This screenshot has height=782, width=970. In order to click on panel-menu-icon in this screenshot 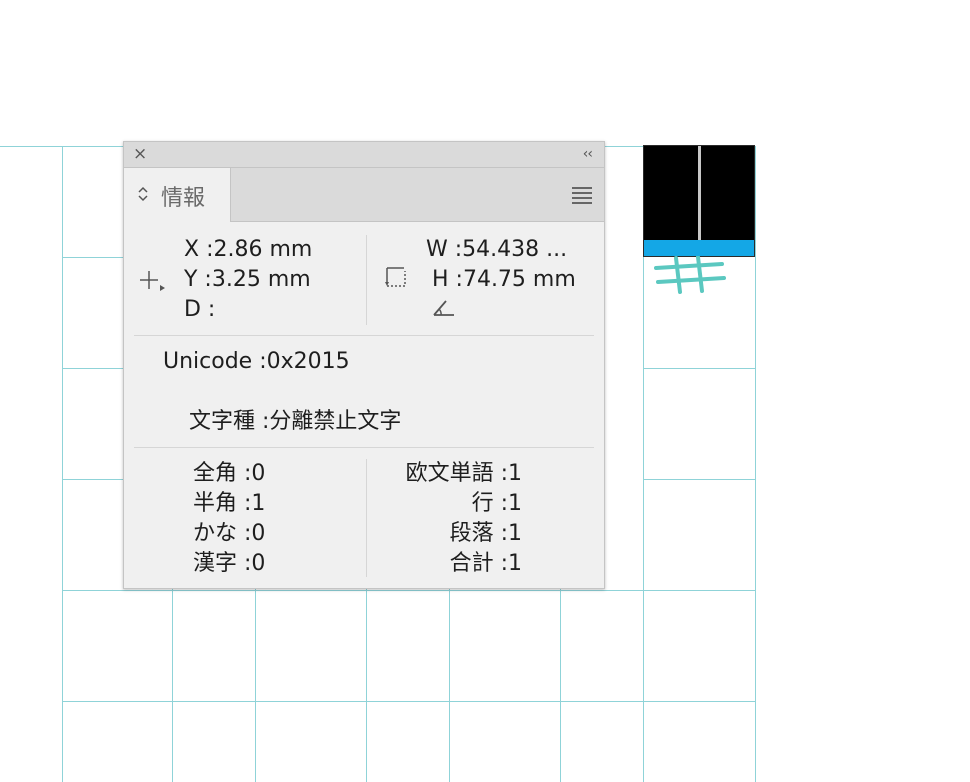, I will do `click(582, 197)`.